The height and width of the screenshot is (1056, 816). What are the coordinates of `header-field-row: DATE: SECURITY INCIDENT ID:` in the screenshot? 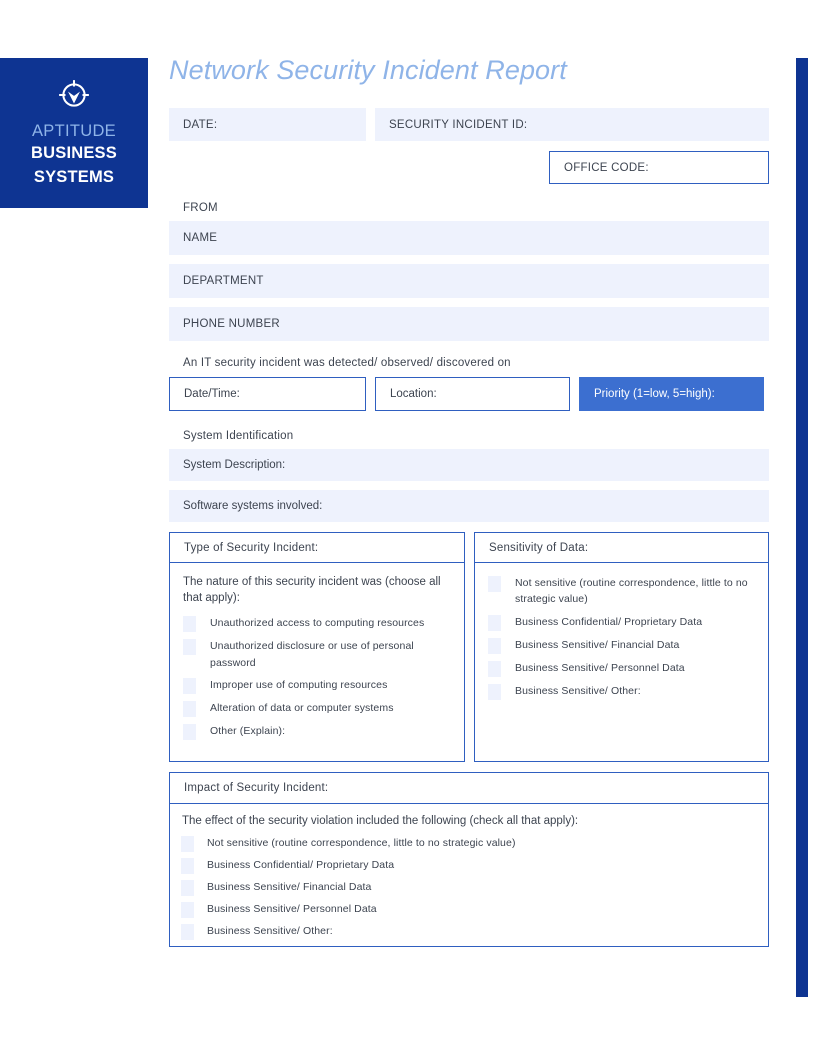 It's located at (469, 125).